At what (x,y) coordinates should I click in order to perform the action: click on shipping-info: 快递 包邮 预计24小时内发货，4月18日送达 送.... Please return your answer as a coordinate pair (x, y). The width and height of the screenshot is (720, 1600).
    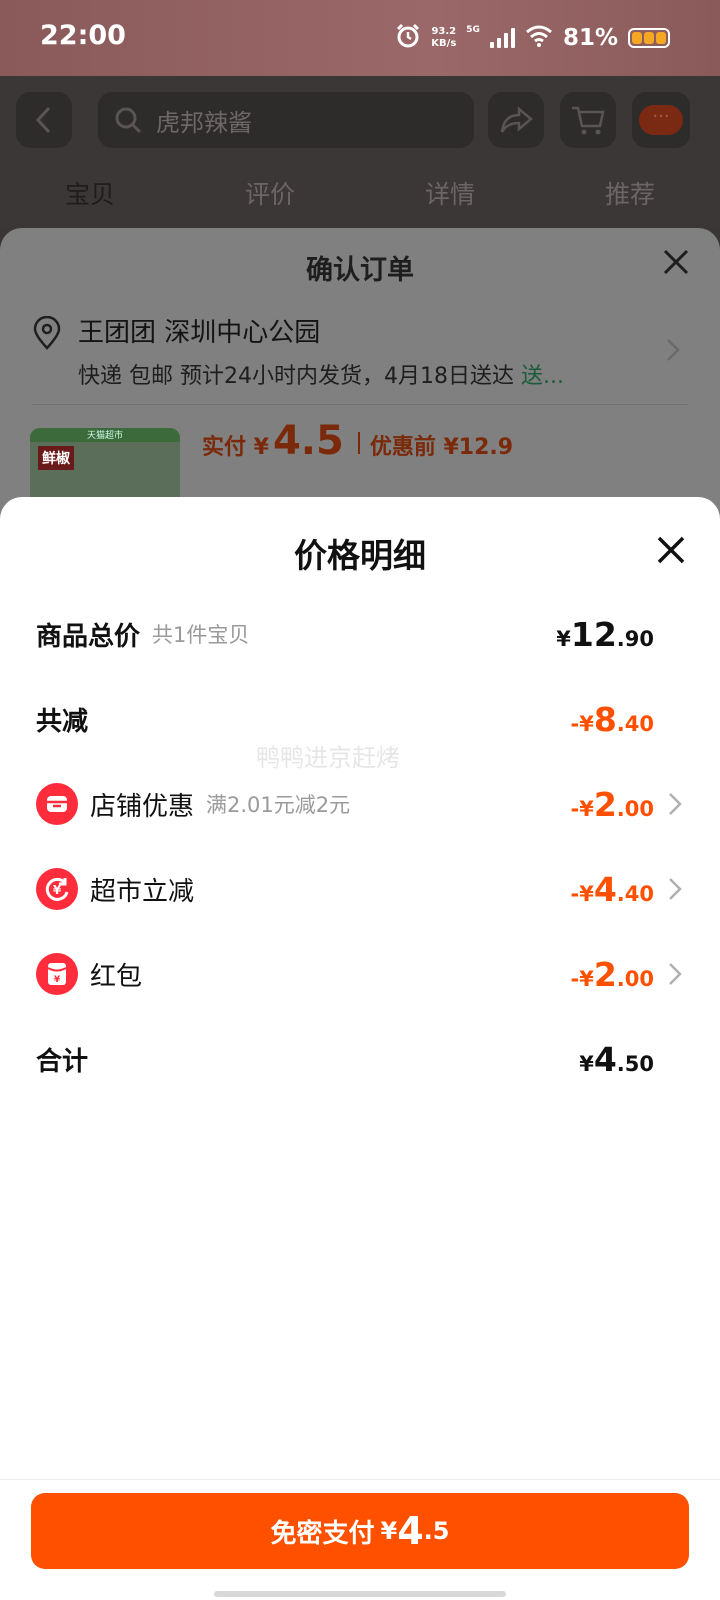
    Looking at the image, I should click on (321, 374).